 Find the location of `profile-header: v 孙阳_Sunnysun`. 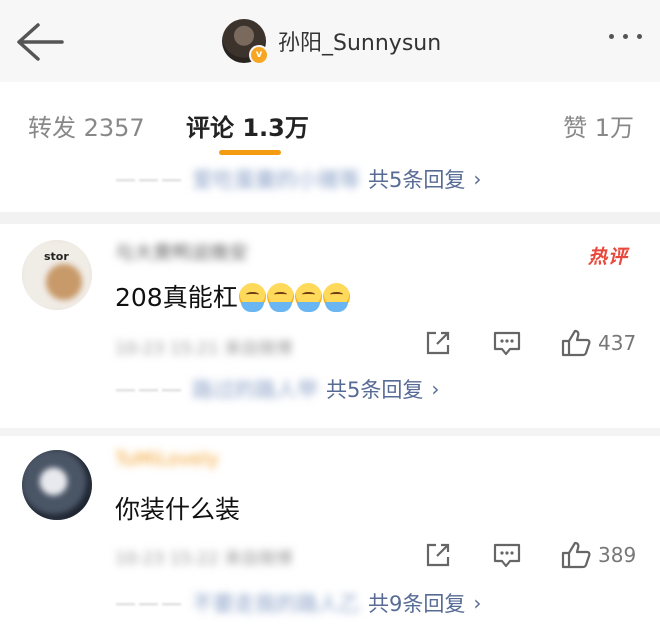

profile-header: v 孙阳_Sunnysun is located at coordinates (332, 41).